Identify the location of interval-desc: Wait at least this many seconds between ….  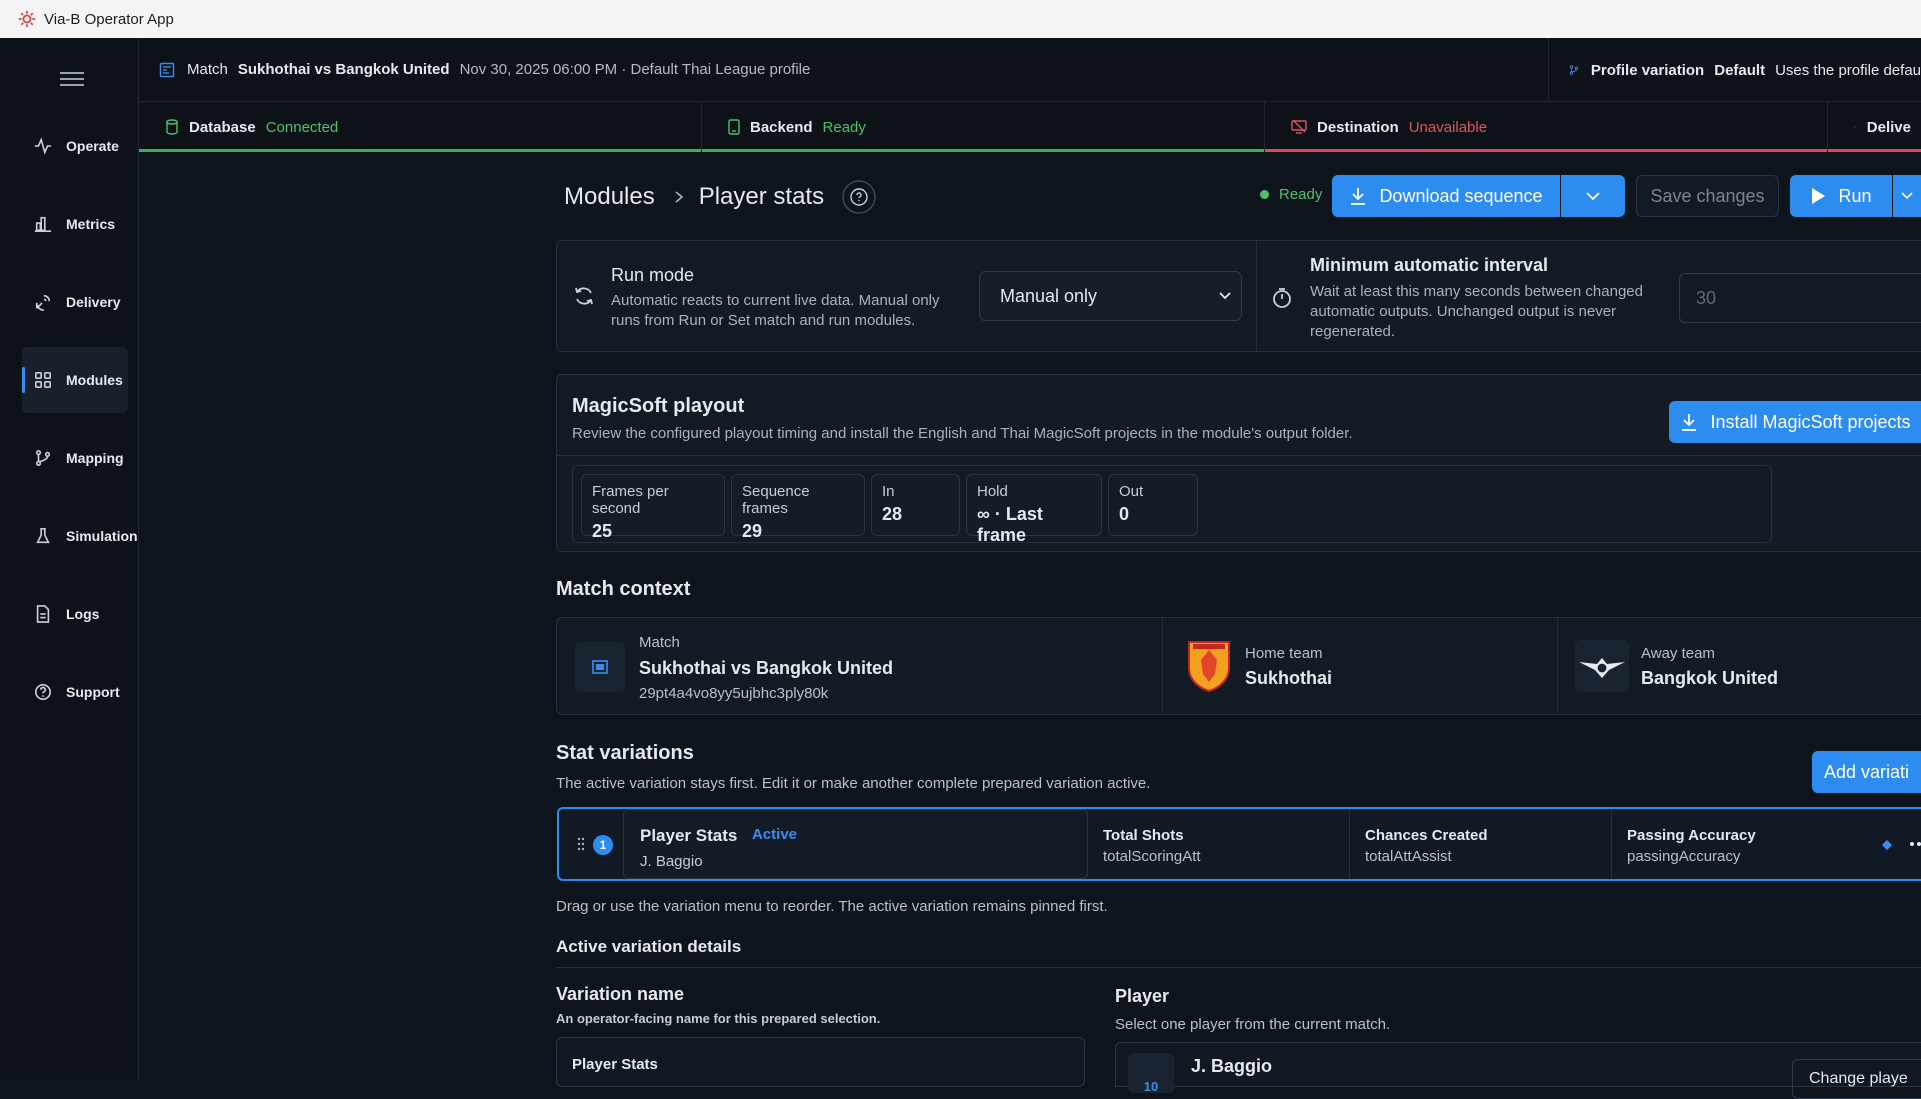
(1476, 311).